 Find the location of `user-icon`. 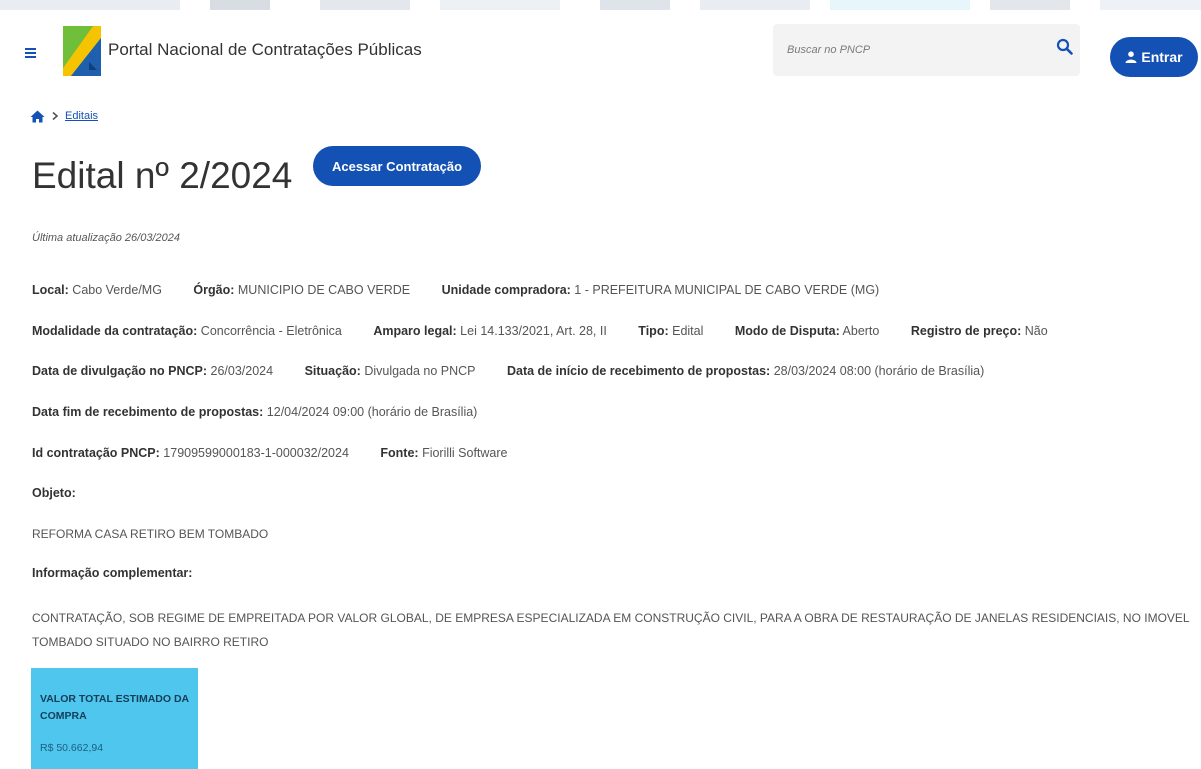

user-icon is located at coordinates (1131, 57).